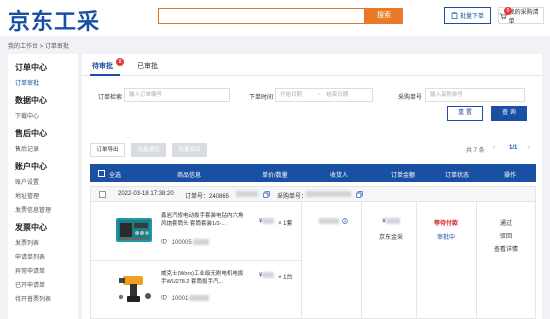 Image resolution: width=550 pixels, height=319 pixels. What do you see at coordinates (445, 224) in the screenshot?
I see `order-status: 等待付款` at bounding box center [445, 224].